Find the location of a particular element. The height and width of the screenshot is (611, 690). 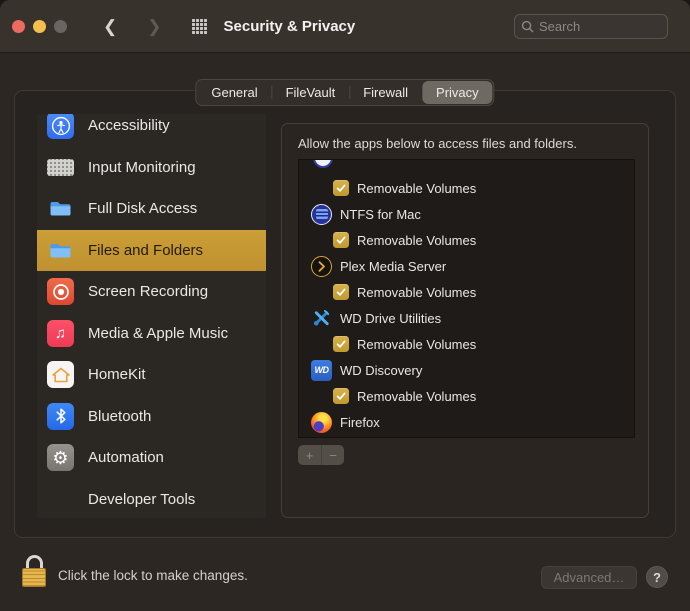

tab-general: General is located at coordinates (234, 92).